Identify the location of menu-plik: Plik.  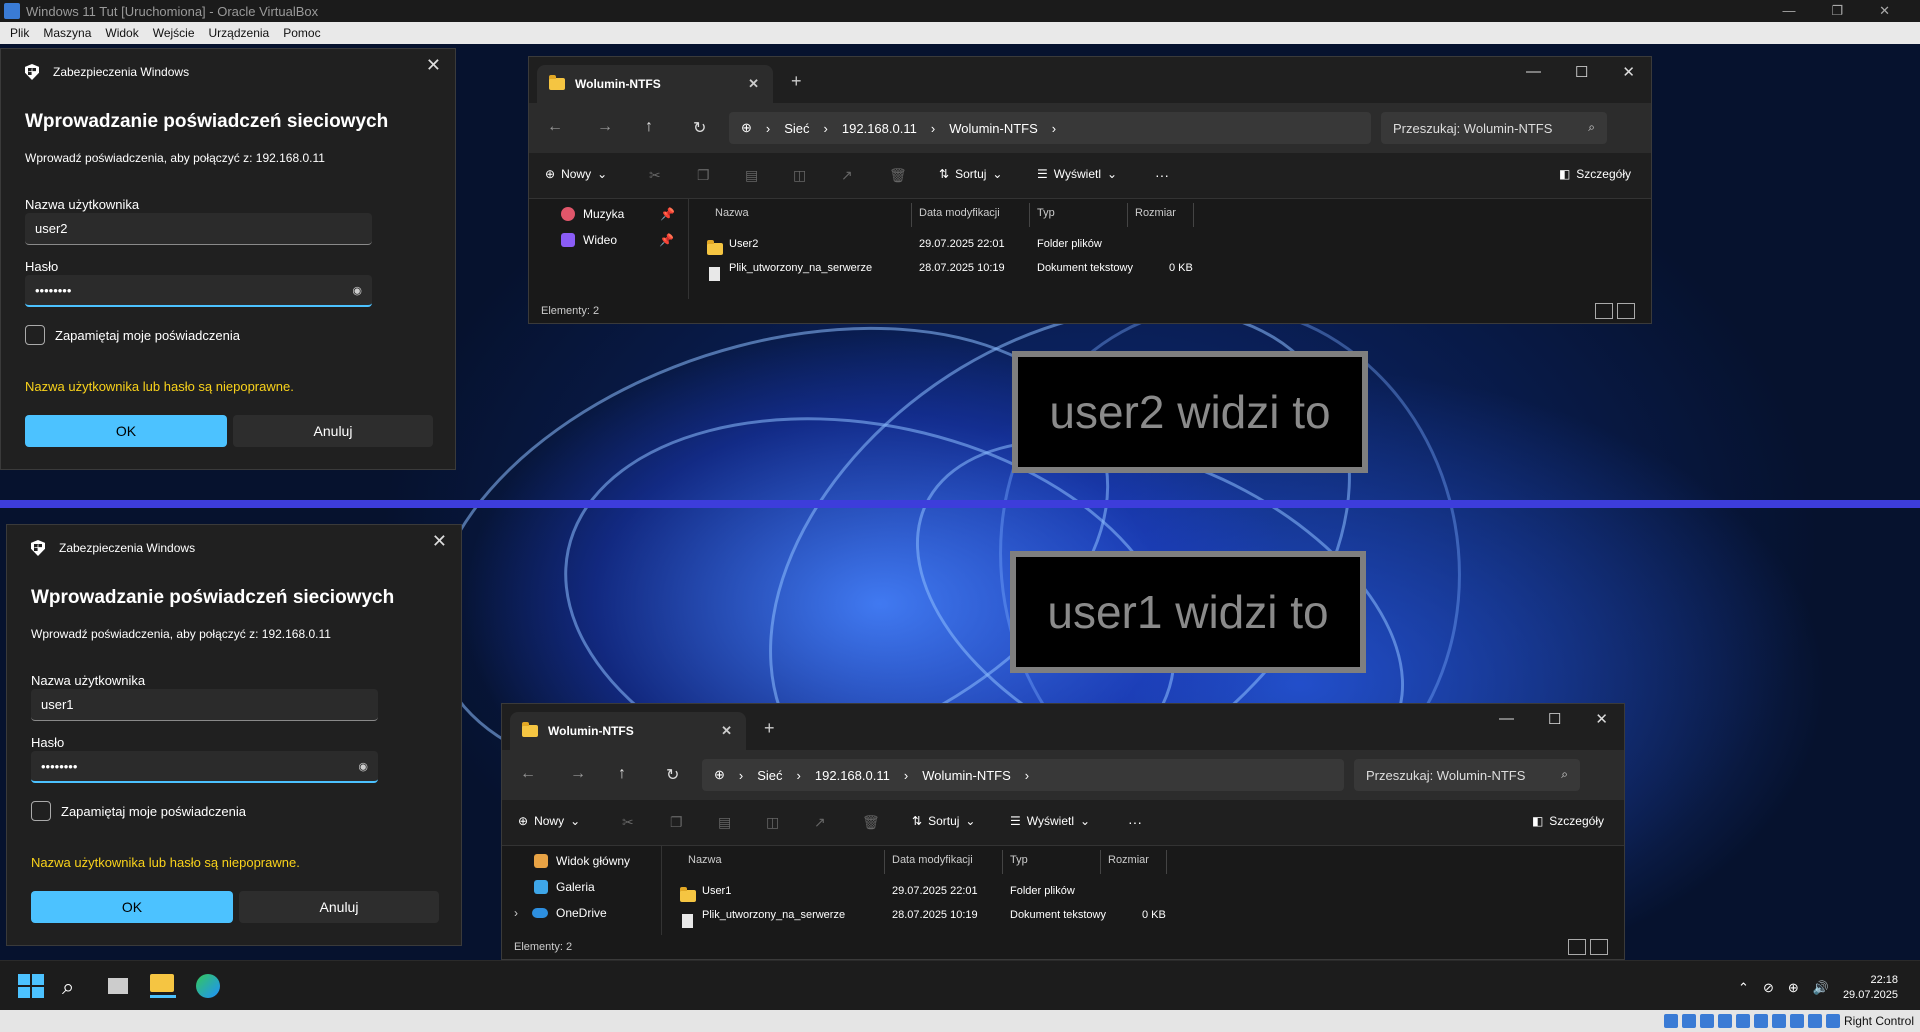
(19, 33).